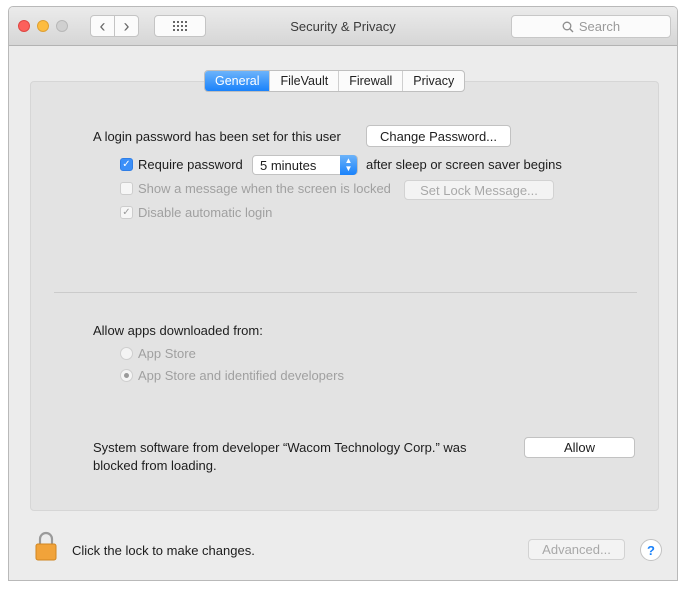 The width and height of the screenshot is (686, 589). What do you see at coordinates (190, 164) in the screenshot?
I see `require-password-label: Require password` at bounding box center [190, 164].